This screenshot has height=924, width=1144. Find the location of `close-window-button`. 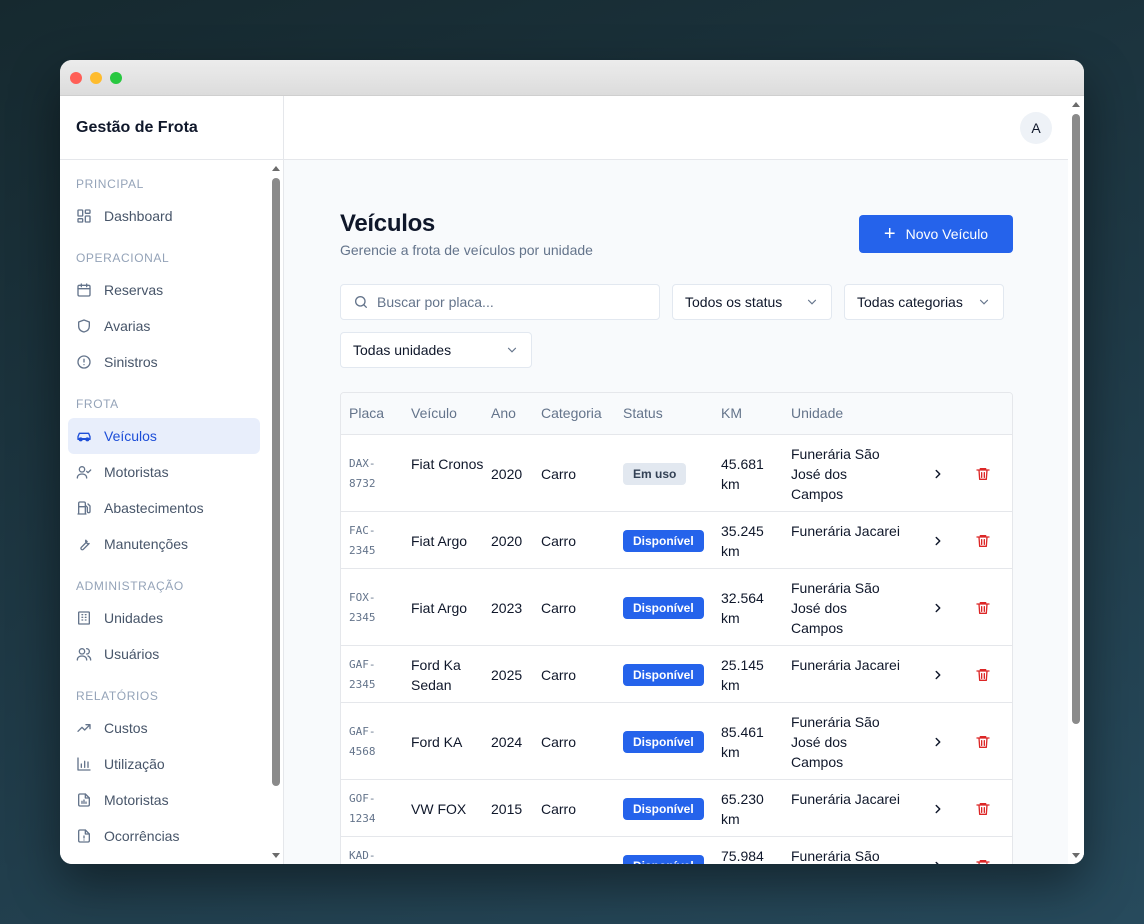

close-window-button is located at coordinates (76, 77).